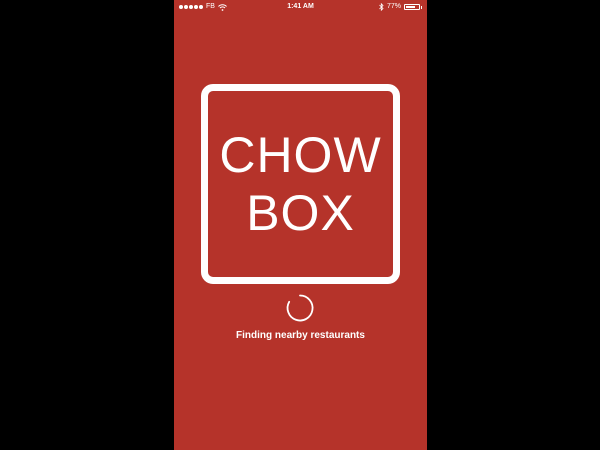  What do you see at coordinates (381, 7) in the screenshot?
I see `bluetooth-icon` at bounding box center [381, 7].